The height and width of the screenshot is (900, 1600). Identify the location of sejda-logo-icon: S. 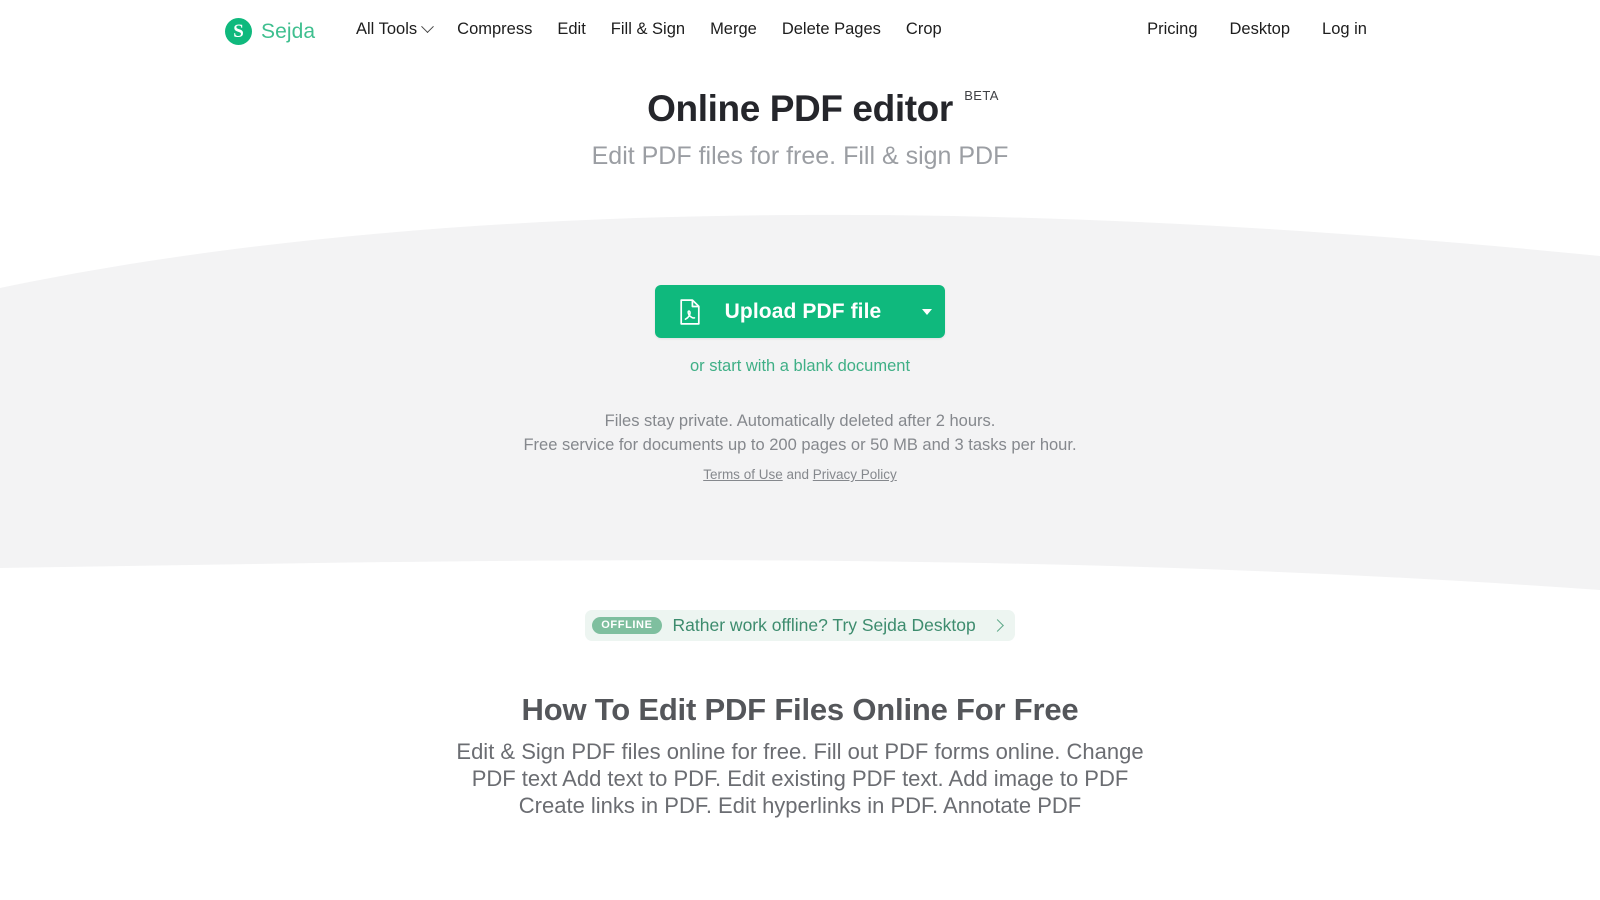
(238, 31).